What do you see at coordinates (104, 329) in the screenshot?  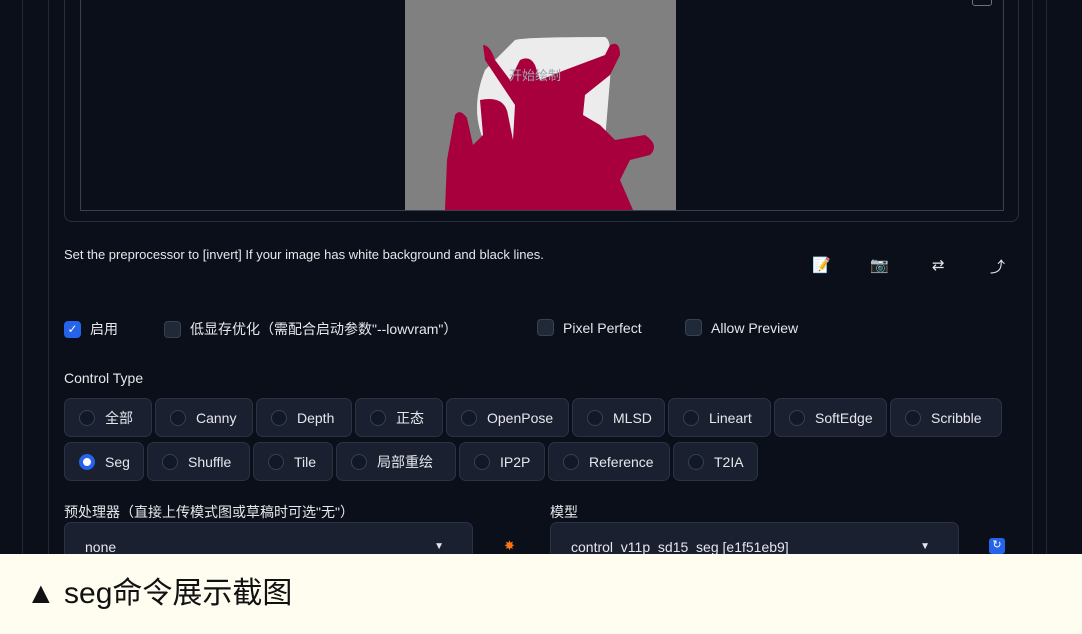 I see `checkbox-label: 启用` at bounding box center [104, 329].